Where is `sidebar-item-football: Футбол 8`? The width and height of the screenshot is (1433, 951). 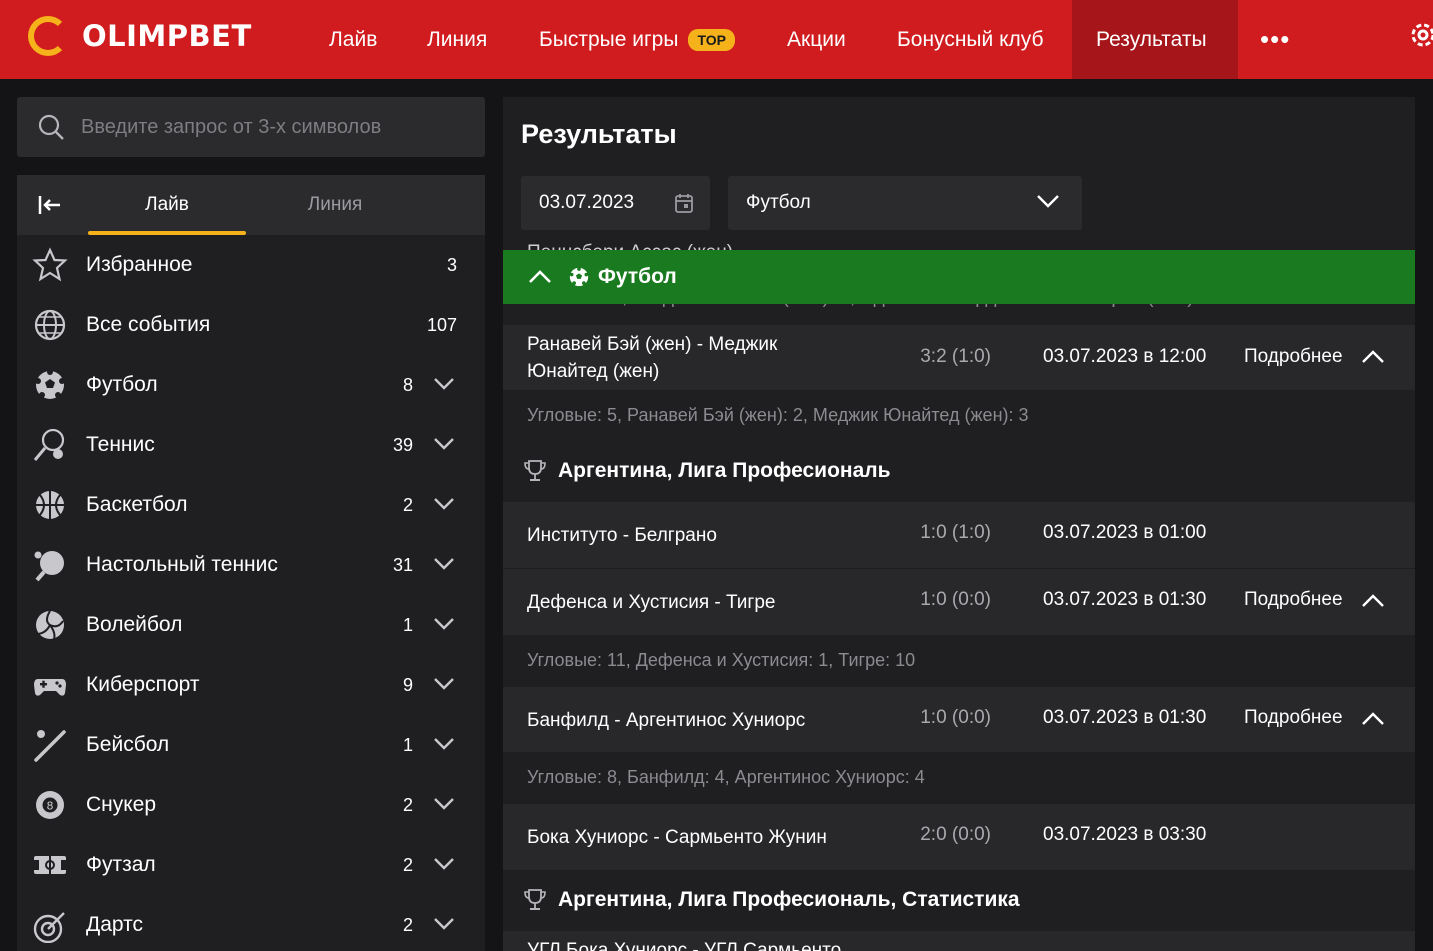 sidebar-item-football: Футбол 8 is located at coordinates (251, 385).